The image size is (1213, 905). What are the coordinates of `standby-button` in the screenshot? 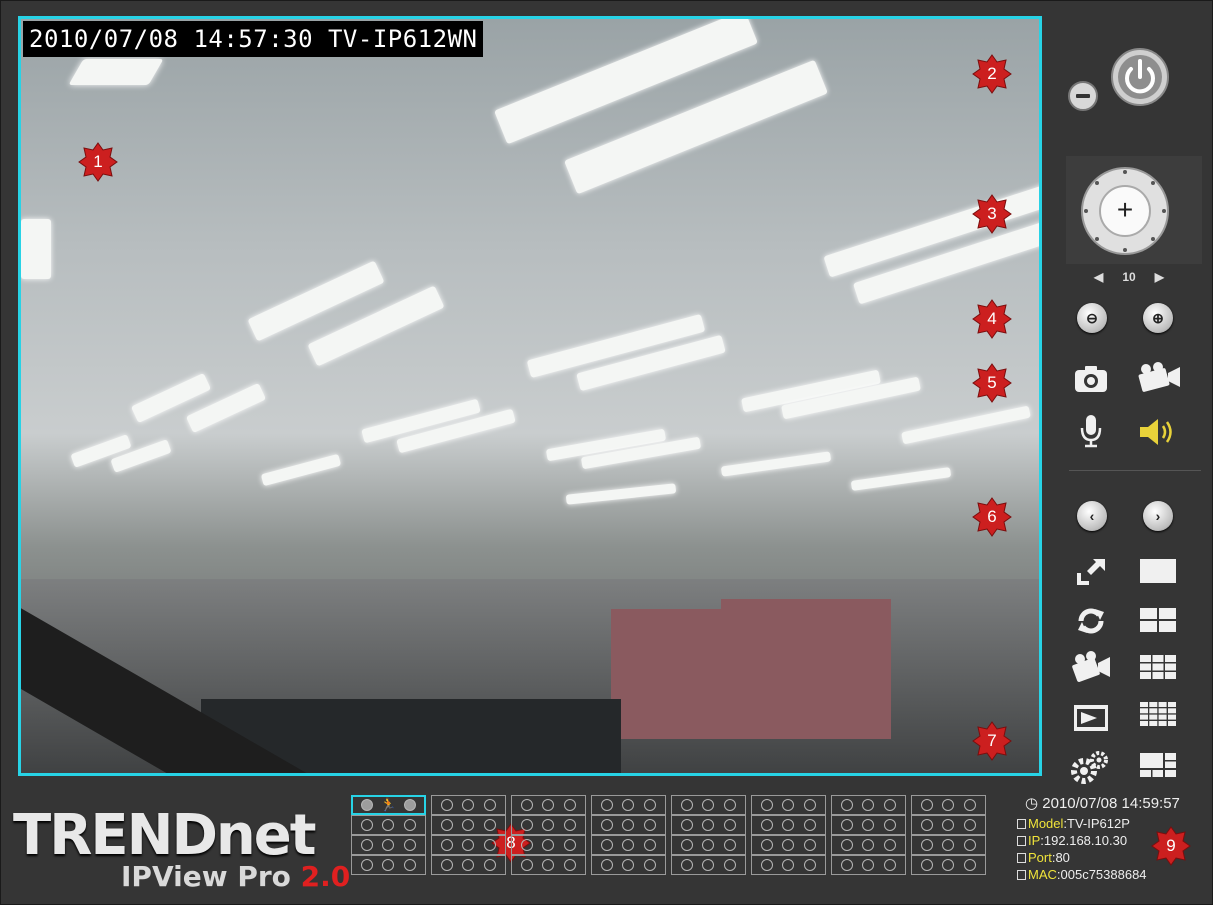 It's located at (1083, 96).